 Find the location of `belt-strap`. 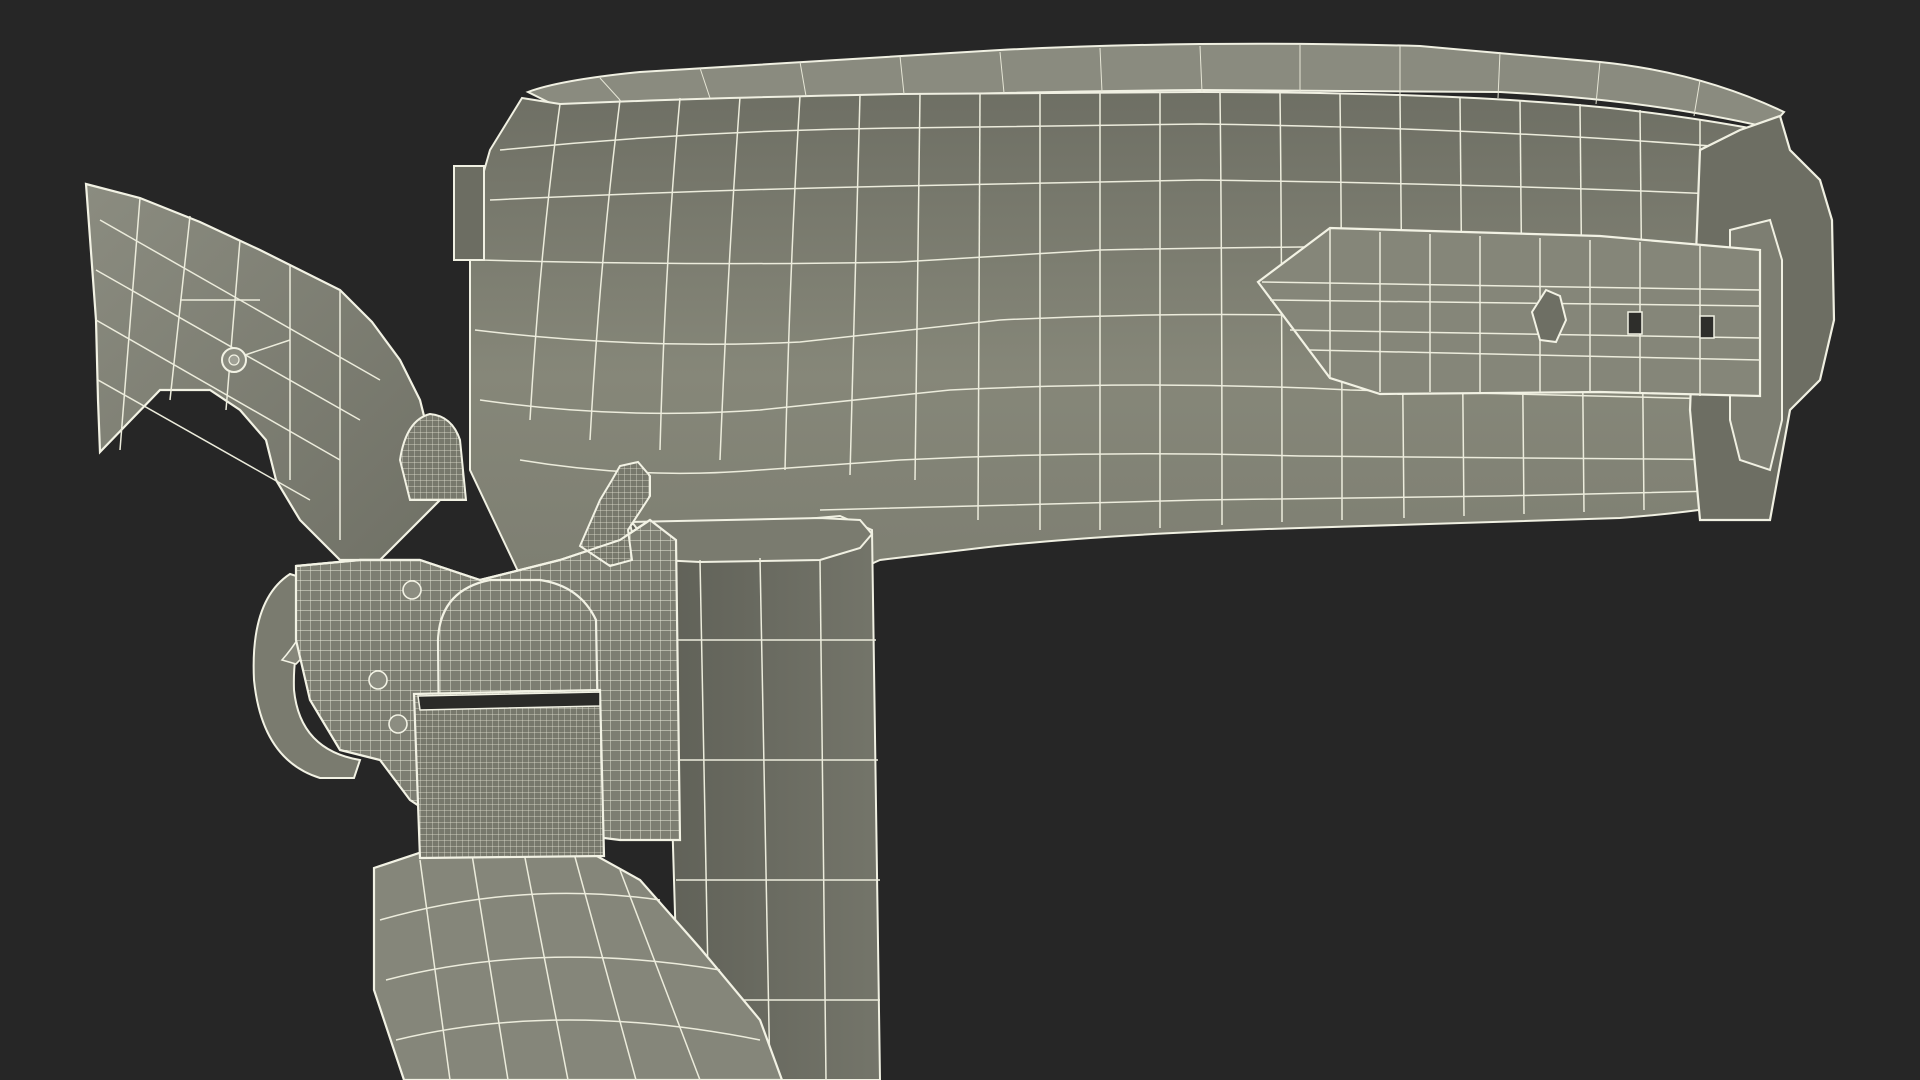

belt-strap is located at coordinates (1509, 312).